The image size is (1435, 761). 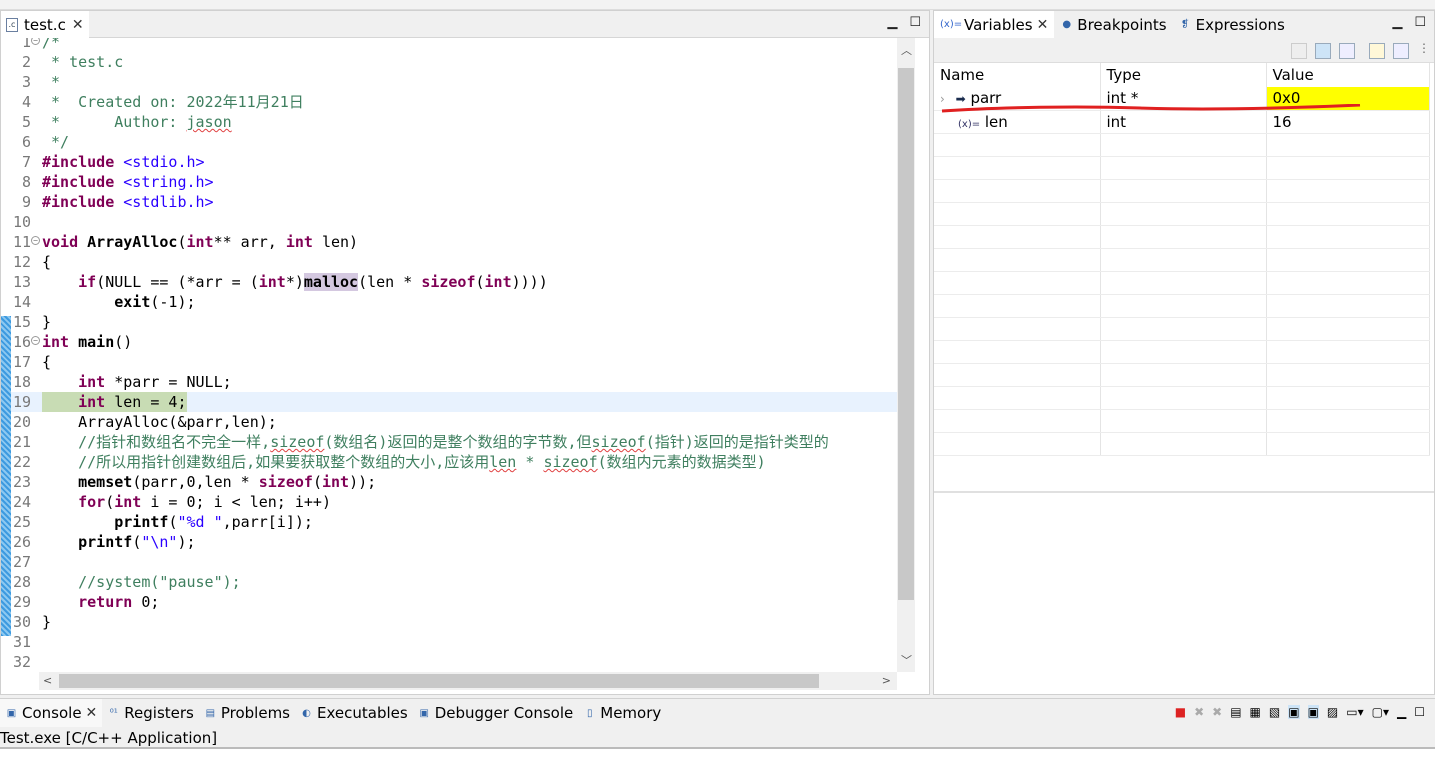 I want to click on line-number: 29, so click(x=21, y=602).